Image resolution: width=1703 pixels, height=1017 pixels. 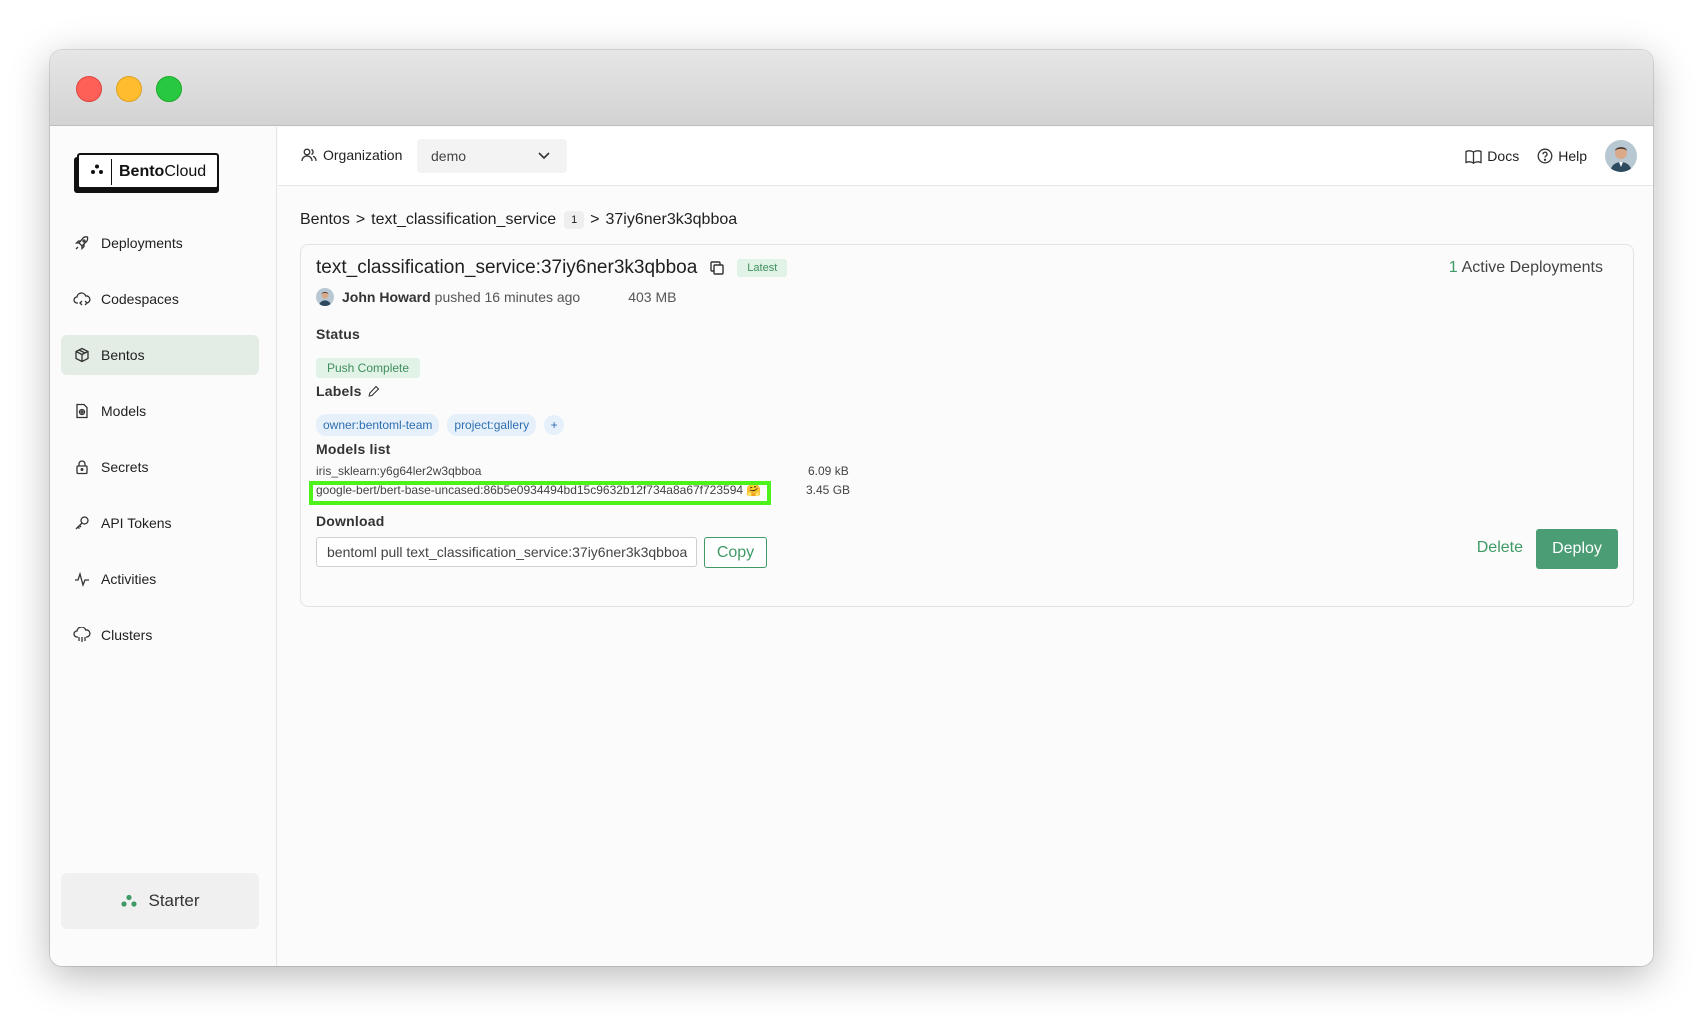 I want to click on breadcrumb-service: text_classification_service, so click(x=463, y=220).